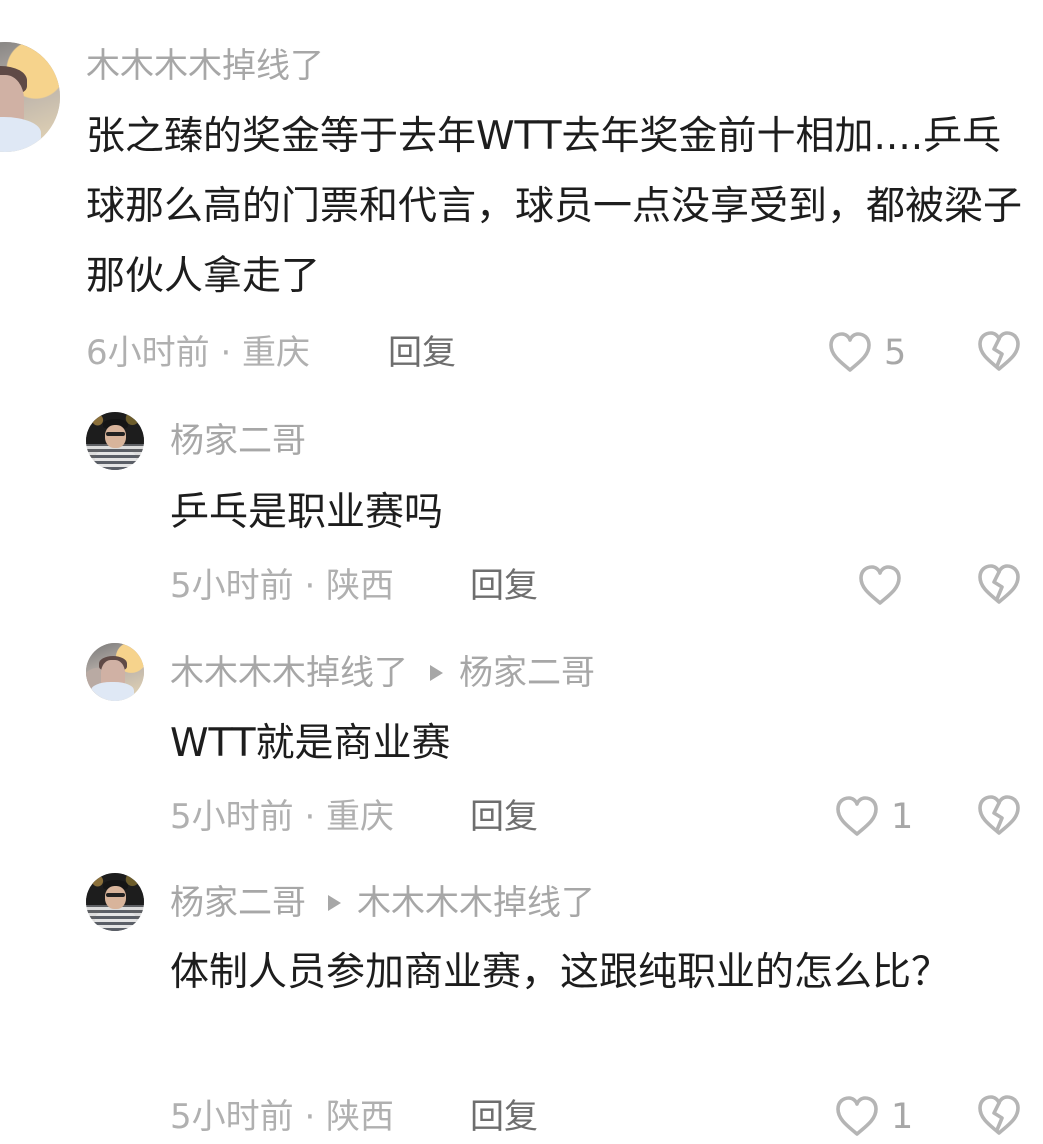  Describe the element at coordinates (310, 743) in the screenshot. I see `comment-text: WTT就是商业赛` at that location.